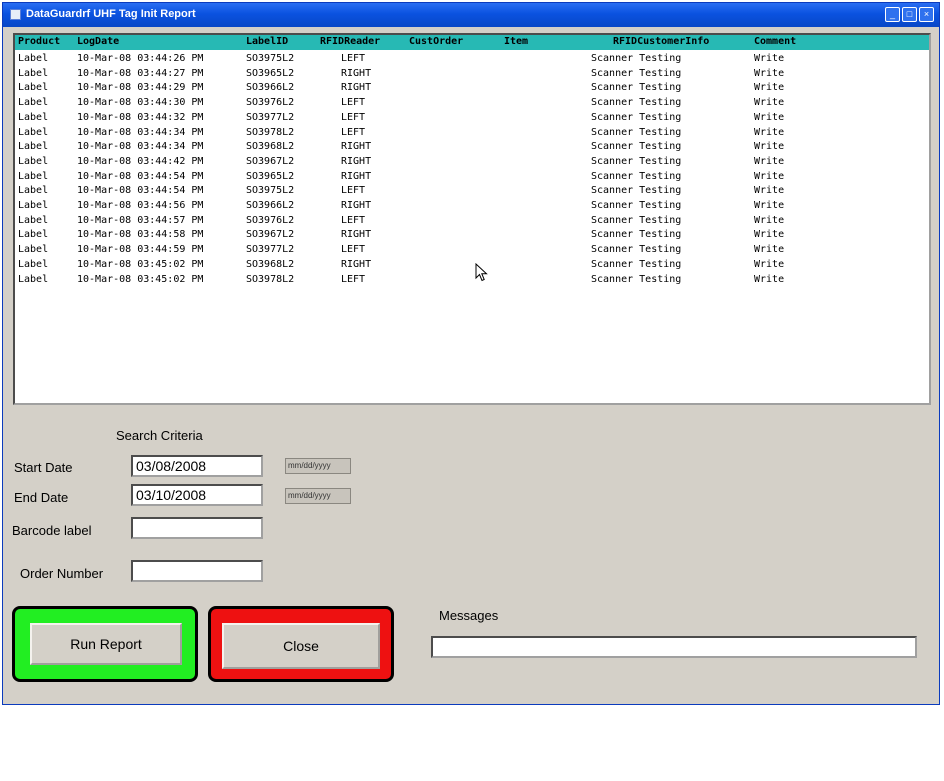 This screenshot has width=944, height=781. I want to click on table-cell: SO3976L2, so click(270, 103).